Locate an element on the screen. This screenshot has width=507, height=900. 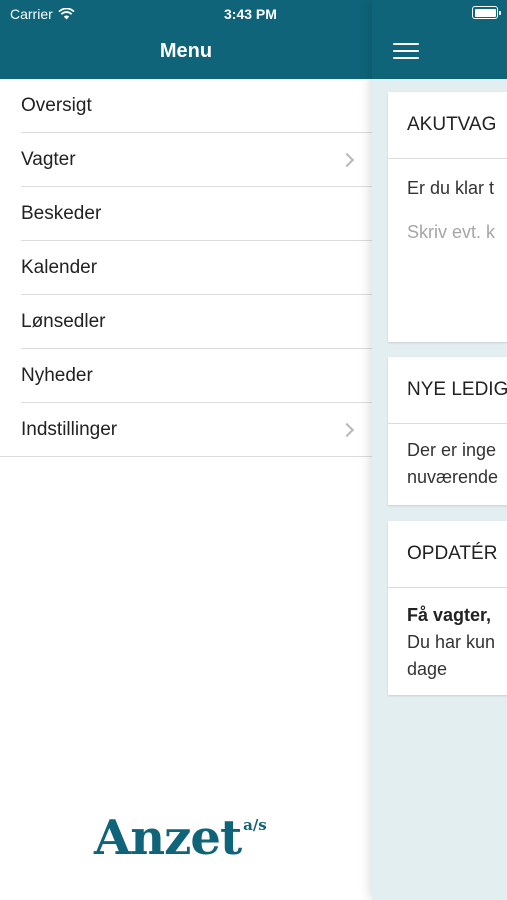
menu-item-kalender: Kalender is located at coordinates (186, 268).